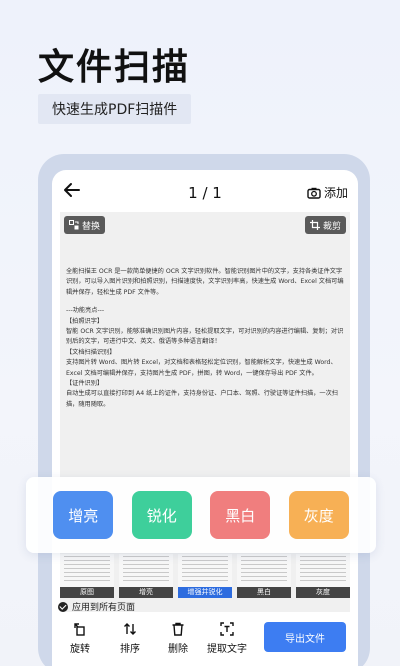 The width and height of the screenshot is (400, 666). I want to click on doc-paragraph: 【拍照识字】, so click(85, 321).